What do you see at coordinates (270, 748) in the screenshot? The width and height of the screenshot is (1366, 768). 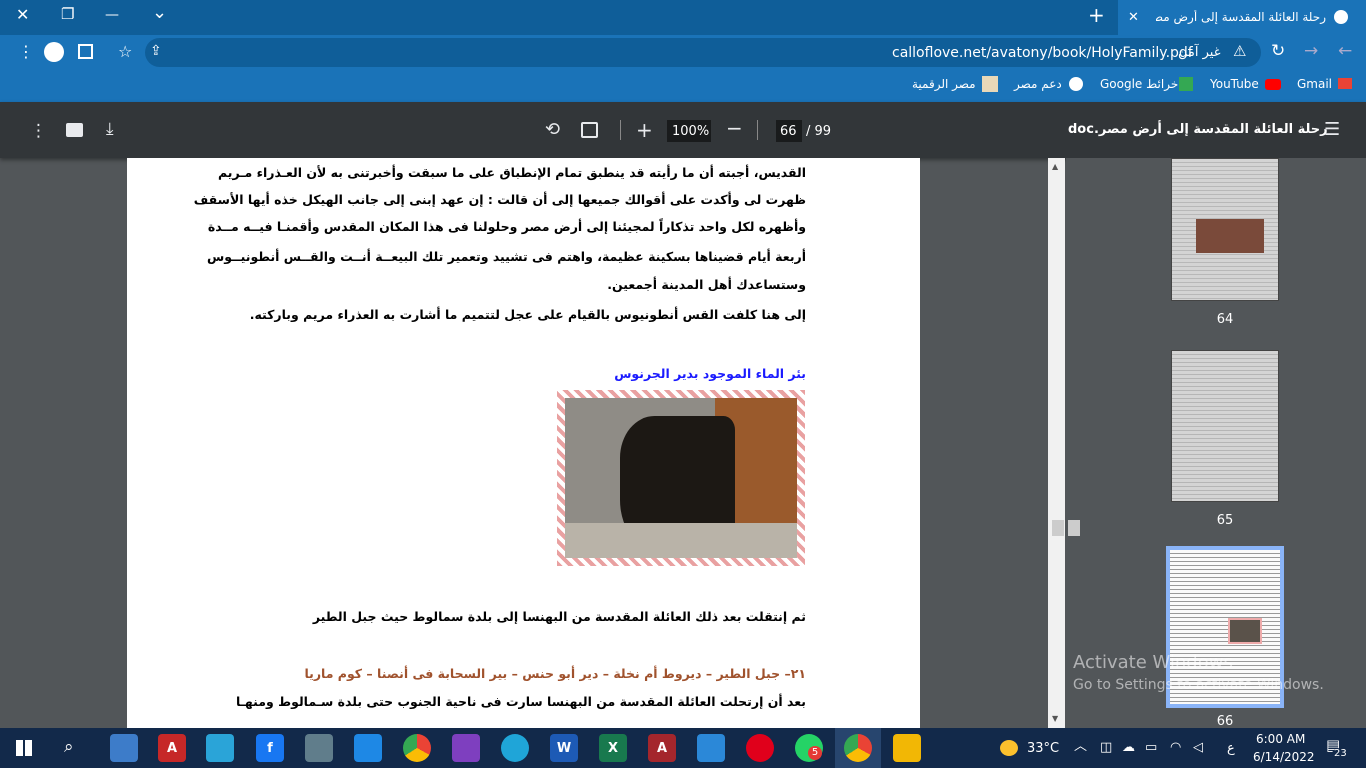 I see `app-icon-facebook: f` at bounding box center [270, 748].